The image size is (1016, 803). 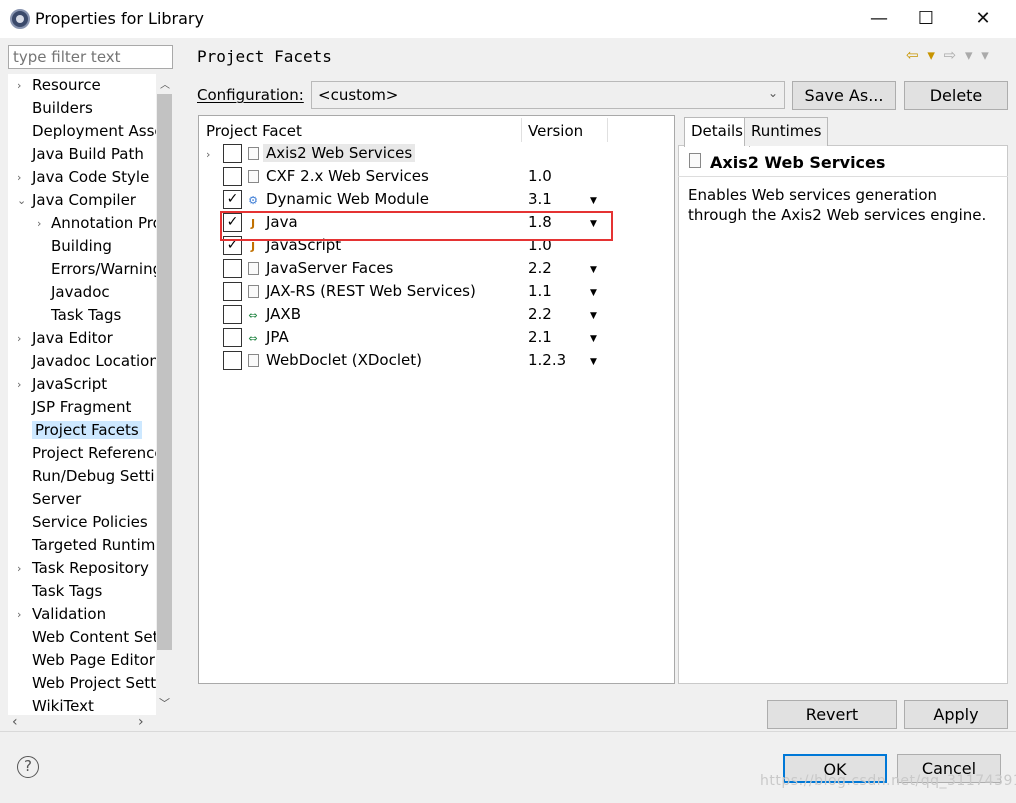 I want to click on facet-name: WebDoclet (XDoclet), so click(x=344, y=360).